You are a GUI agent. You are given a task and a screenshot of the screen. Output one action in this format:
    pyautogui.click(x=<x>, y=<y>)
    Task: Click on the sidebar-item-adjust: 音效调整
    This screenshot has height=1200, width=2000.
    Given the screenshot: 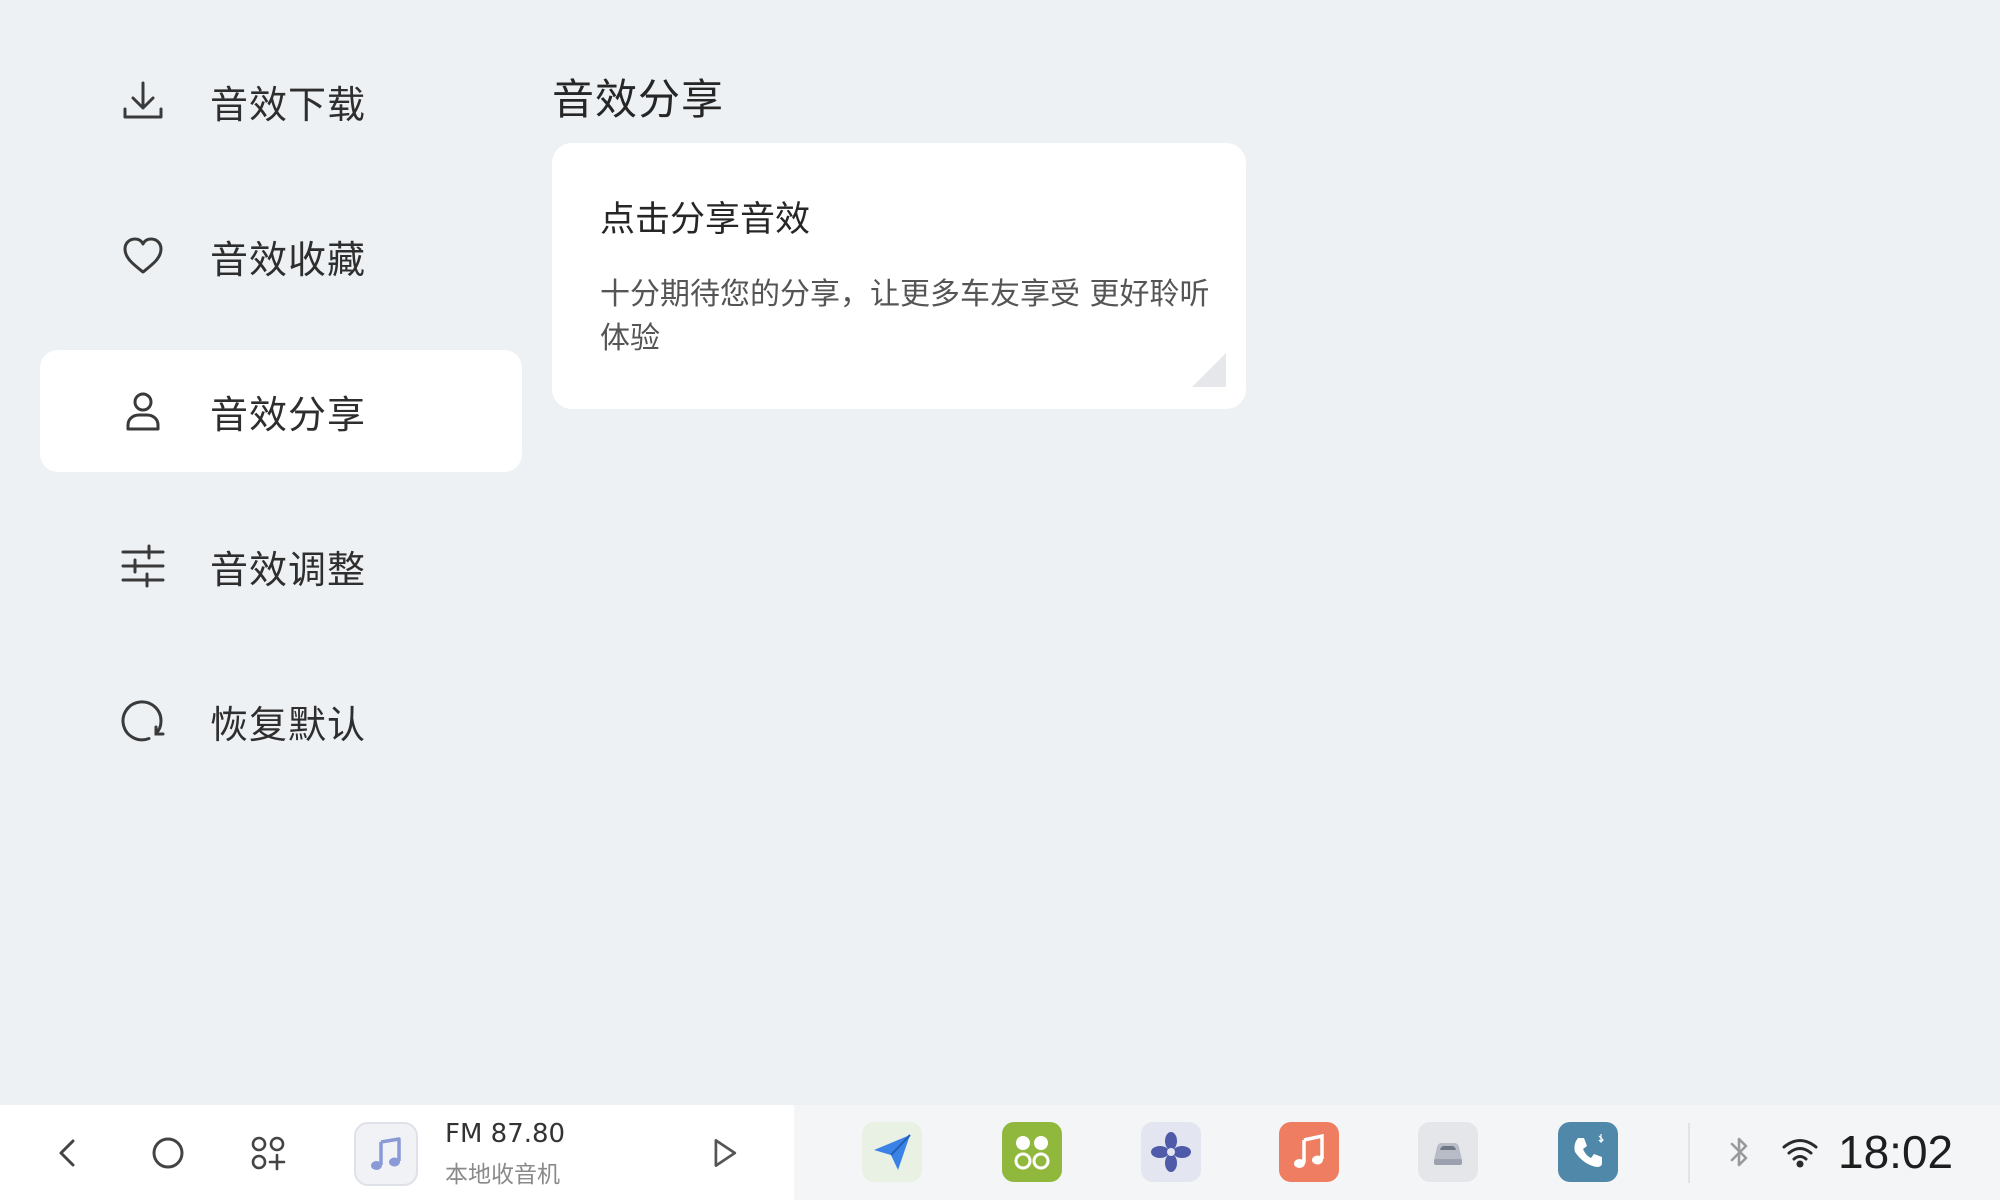 What is the action you would take?
    pyautogui.click(x=281, y=566)
    